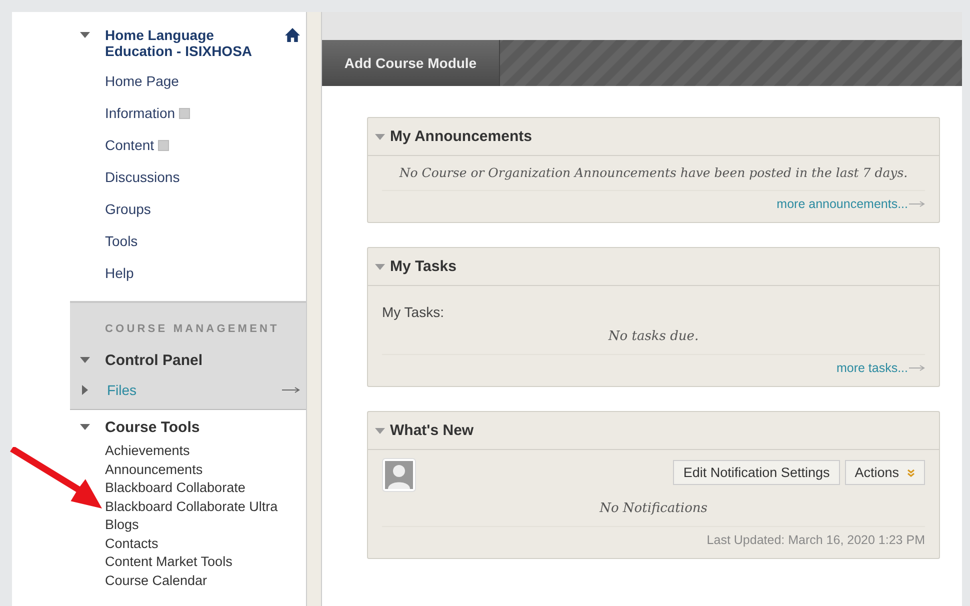 The width and height of the screenshot is (970, 606). Describe the element at coordinates (911, 472) in the screenshot. I see `double-chevron-icon` at that location.